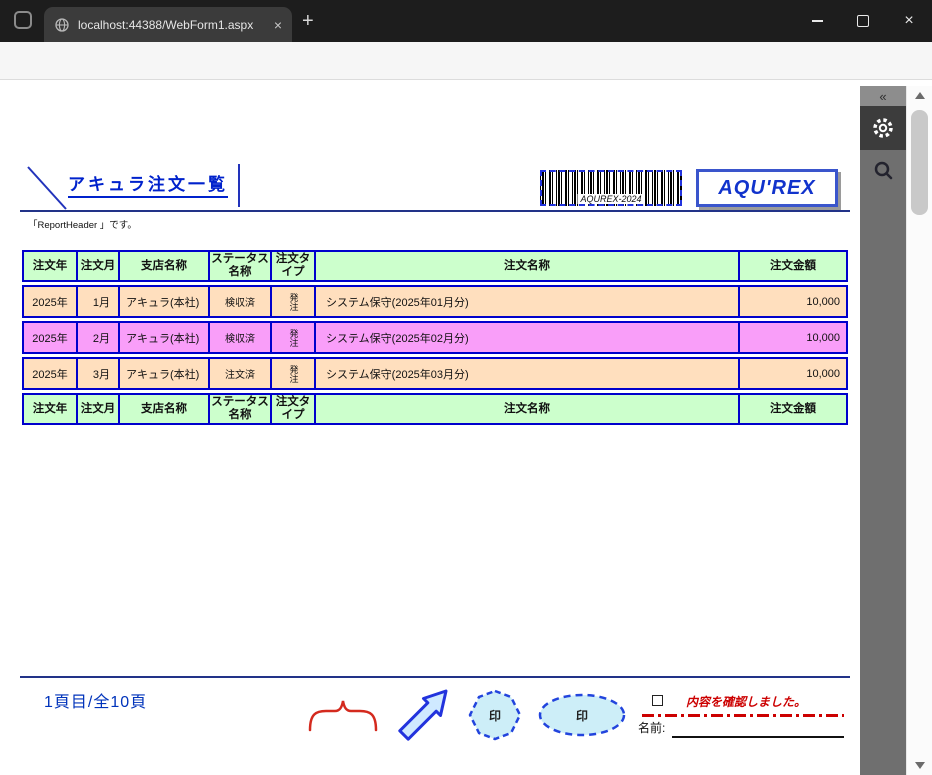  What do you see at coordinates (308, 21) in the screenshot?
I see `new-tab-button: +` at bounding box center [308, 21].